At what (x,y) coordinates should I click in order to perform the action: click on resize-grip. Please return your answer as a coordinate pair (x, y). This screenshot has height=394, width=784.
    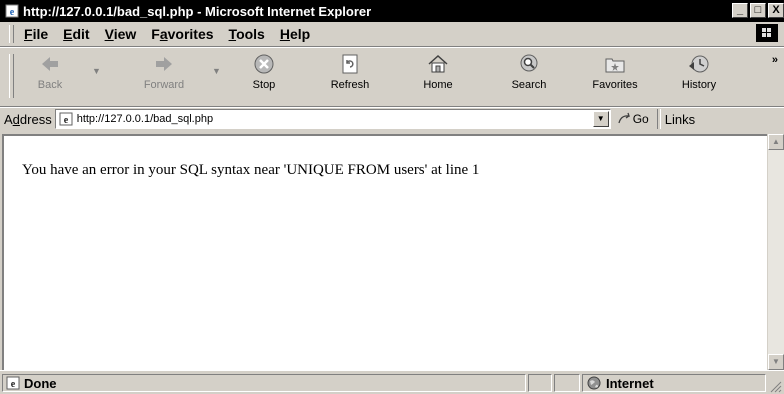
    Looking at the image, I should click on (776, 387).